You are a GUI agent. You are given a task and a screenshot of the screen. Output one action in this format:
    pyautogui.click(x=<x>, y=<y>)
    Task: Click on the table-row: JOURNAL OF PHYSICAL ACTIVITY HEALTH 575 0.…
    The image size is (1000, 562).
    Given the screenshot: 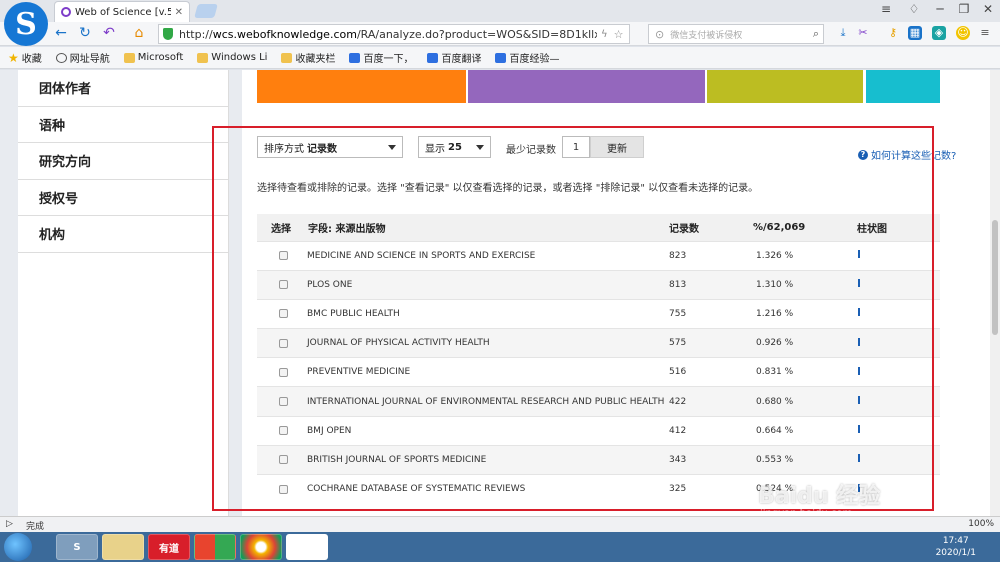 What is the action you would take?
    pyautogui.click(x=598, y=343)
    